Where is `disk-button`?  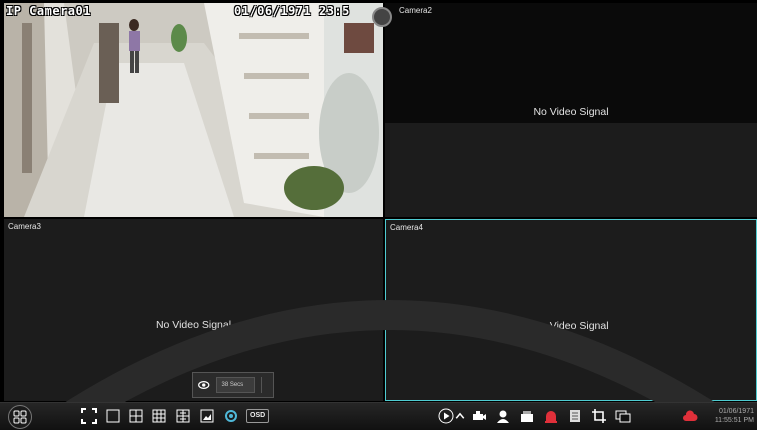
disk-button is located at coordinates (527, 416).